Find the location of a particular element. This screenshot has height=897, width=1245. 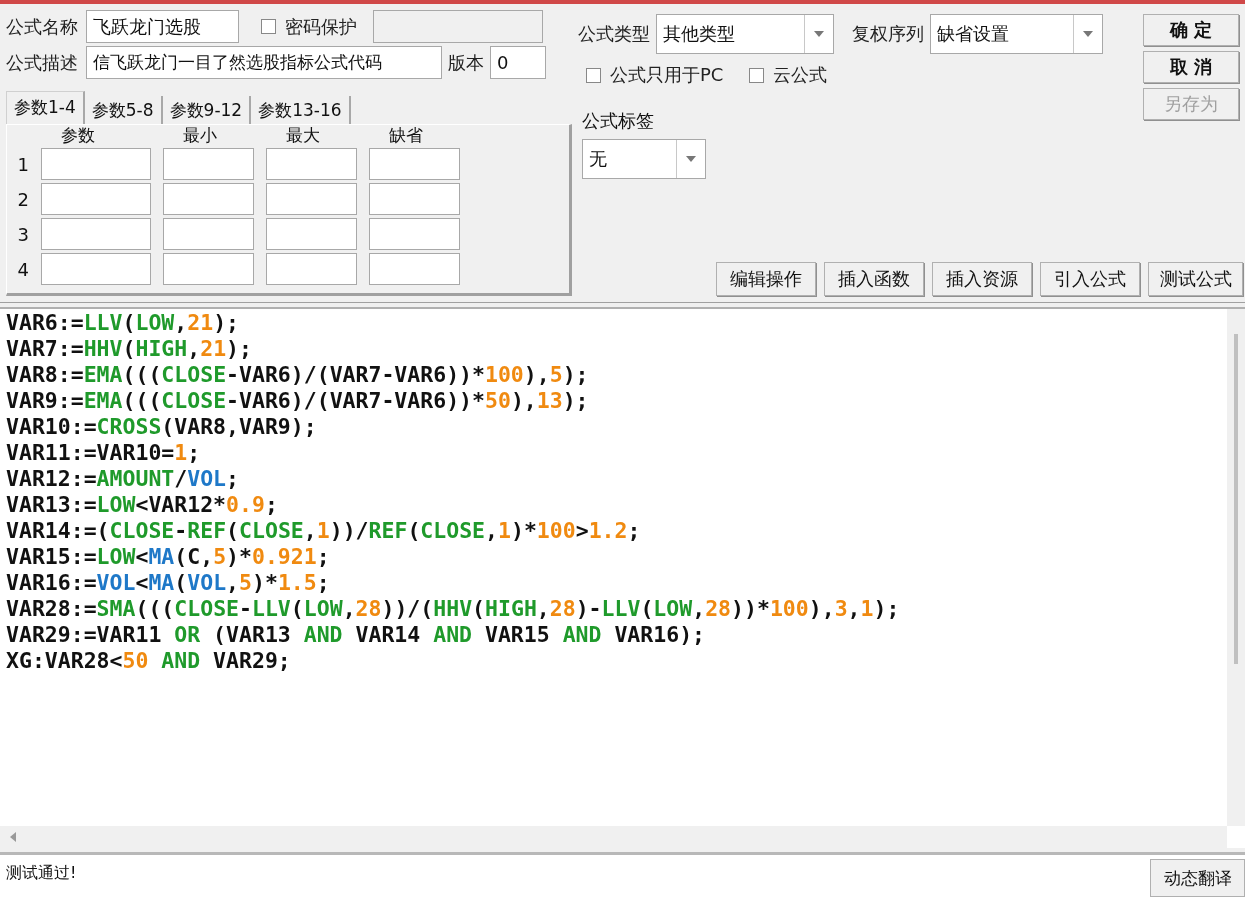

checkbox-label: 公式只用于PC is located at coordinates (667, 75).